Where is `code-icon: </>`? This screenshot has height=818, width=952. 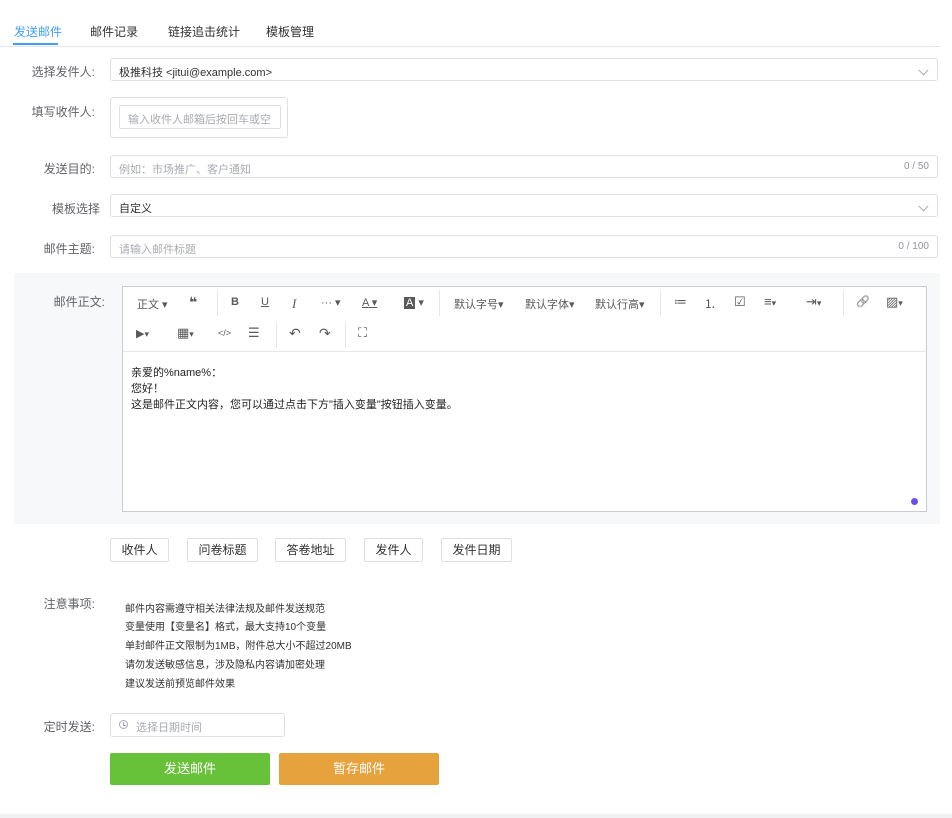 code-icon: </> is located at coordinates (224, 333).